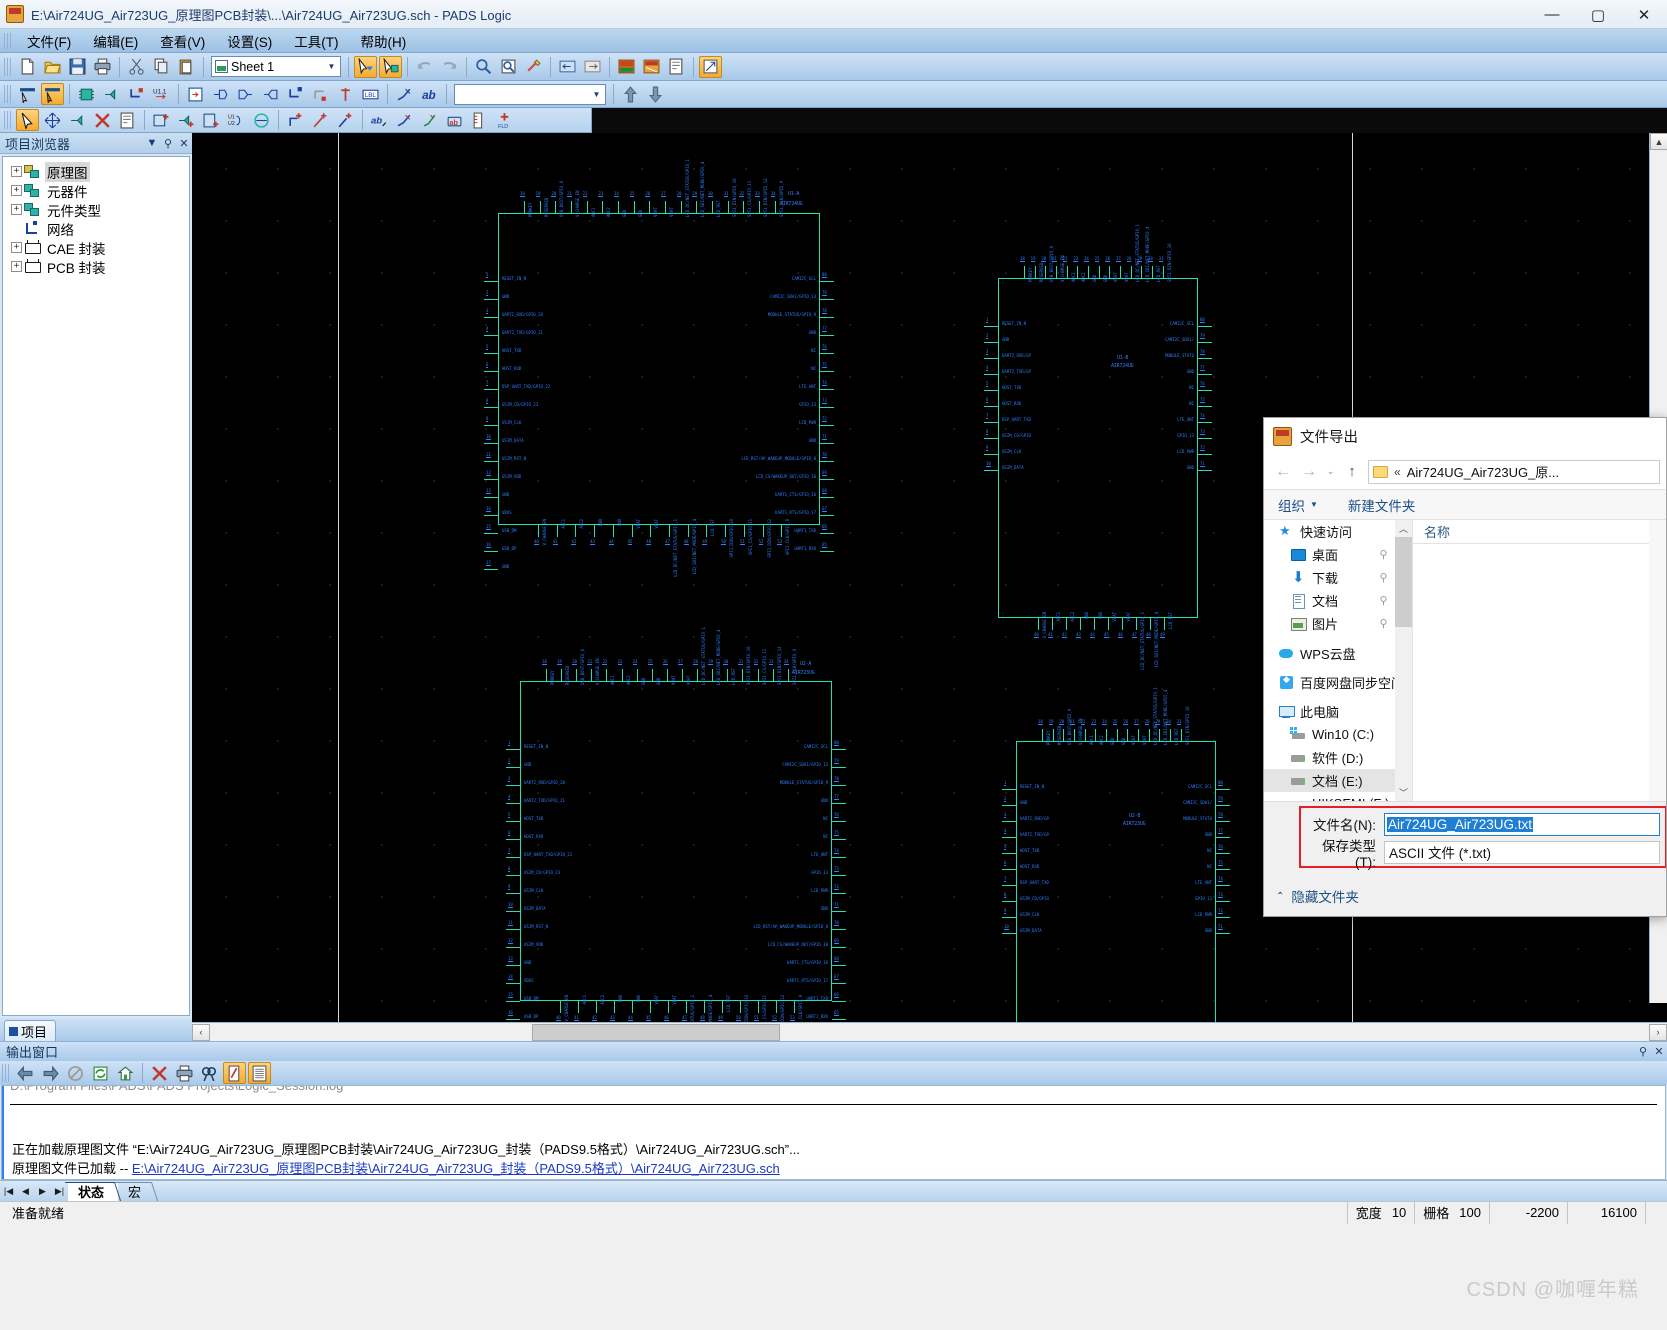  Describe the element at coordinates (49, 41) in the screenshot. I see `menu-file: 文件(F)` at that location.